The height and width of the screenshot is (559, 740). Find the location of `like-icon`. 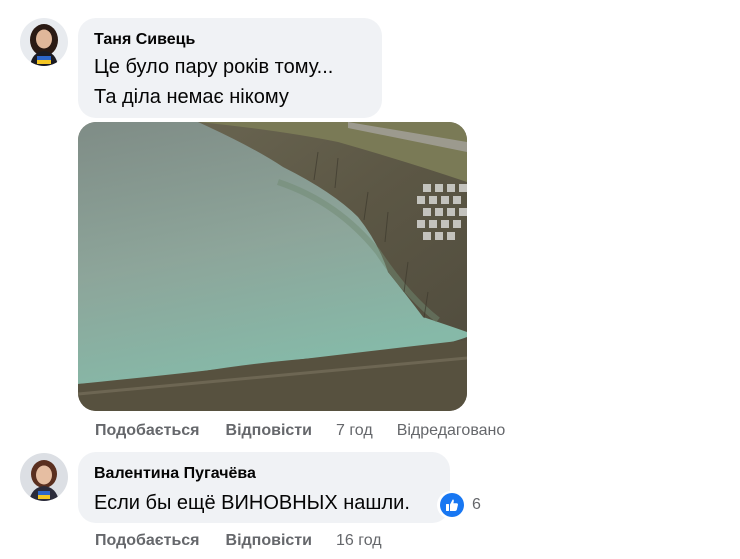

like-icon is located at coordinates (452, 505).